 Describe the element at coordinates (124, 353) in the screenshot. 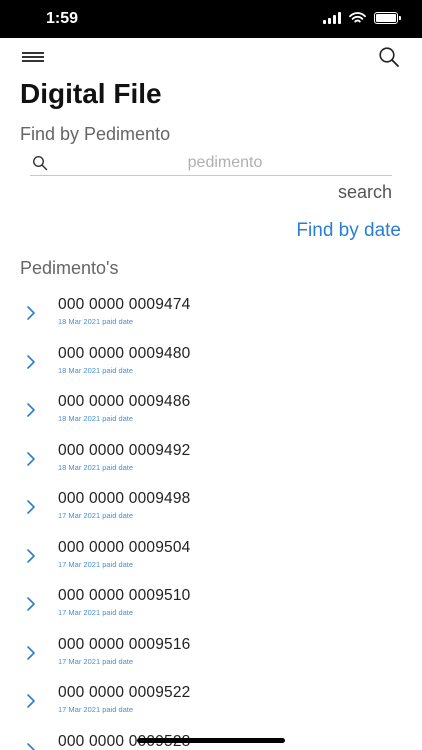

I see `pedimento-number: 000 0000 0009480` at that location.